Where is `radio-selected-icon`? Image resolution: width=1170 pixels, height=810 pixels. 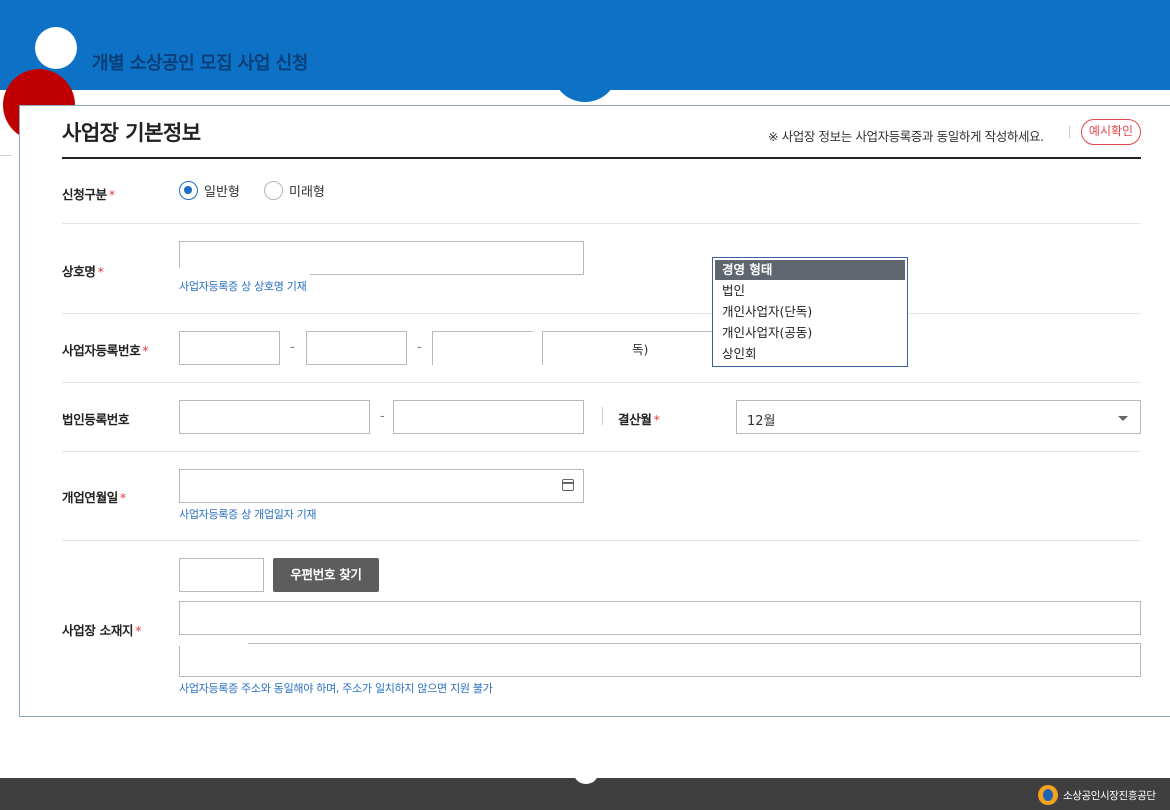
radio-selected-icon is located at coordinates (188, 190).